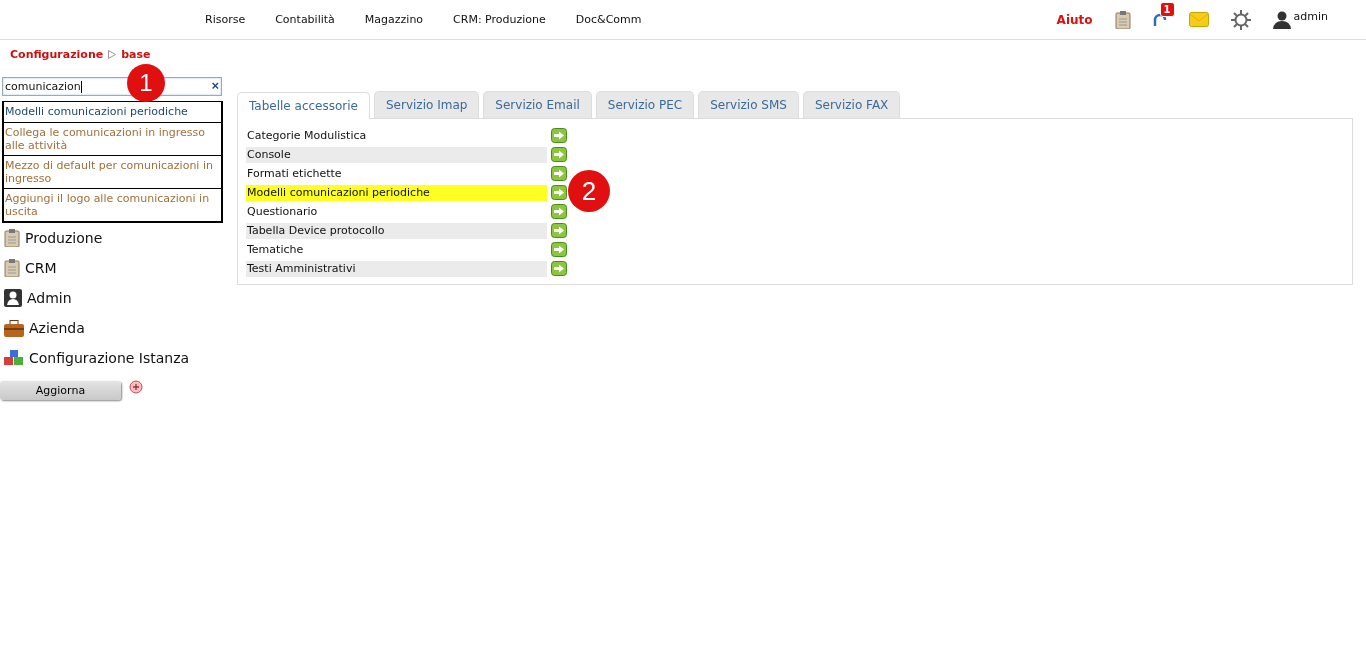 This screenshot has width=1366, height=657. What do you see at coordinates (136, 387) in the screenshot?
I see `plus-icon` at bounding box center [136, 387].